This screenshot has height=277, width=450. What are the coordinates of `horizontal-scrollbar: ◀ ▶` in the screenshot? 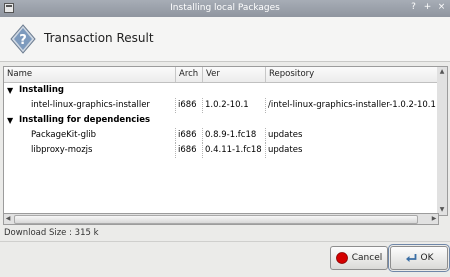 It's located at (221, 219).